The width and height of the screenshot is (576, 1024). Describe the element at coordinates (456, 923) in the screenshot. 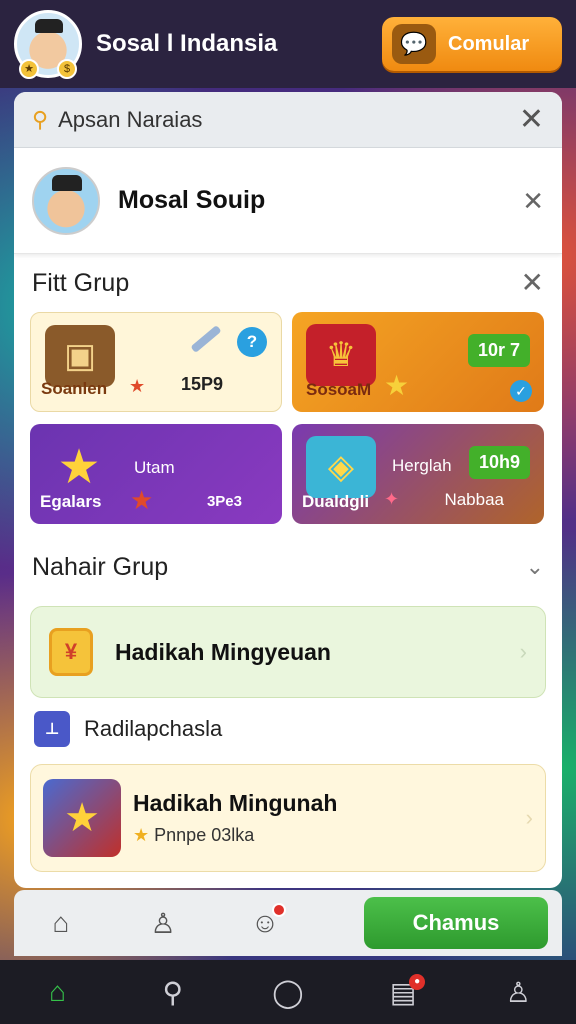

I see `cta-button: Chamus` at that location.